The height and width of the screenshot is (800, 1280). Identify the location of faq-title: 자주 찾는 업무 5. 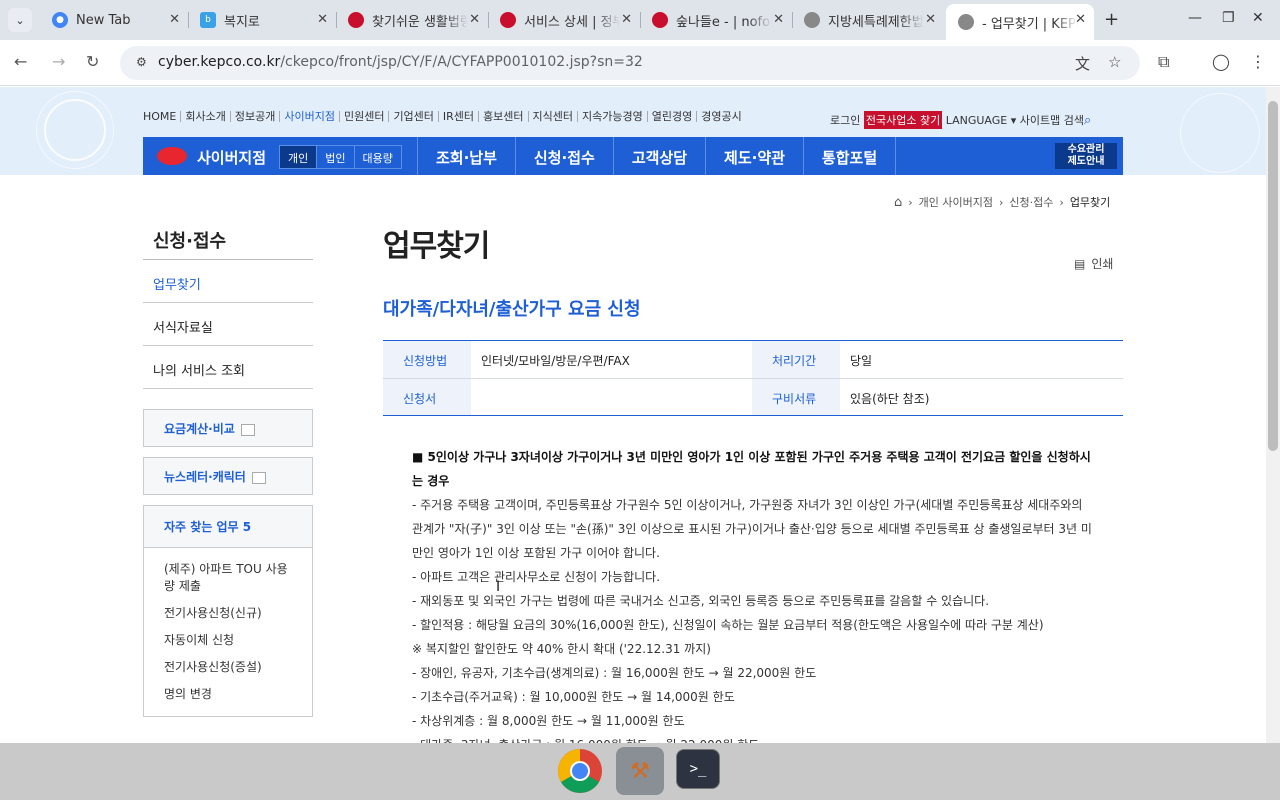
(228, 527).